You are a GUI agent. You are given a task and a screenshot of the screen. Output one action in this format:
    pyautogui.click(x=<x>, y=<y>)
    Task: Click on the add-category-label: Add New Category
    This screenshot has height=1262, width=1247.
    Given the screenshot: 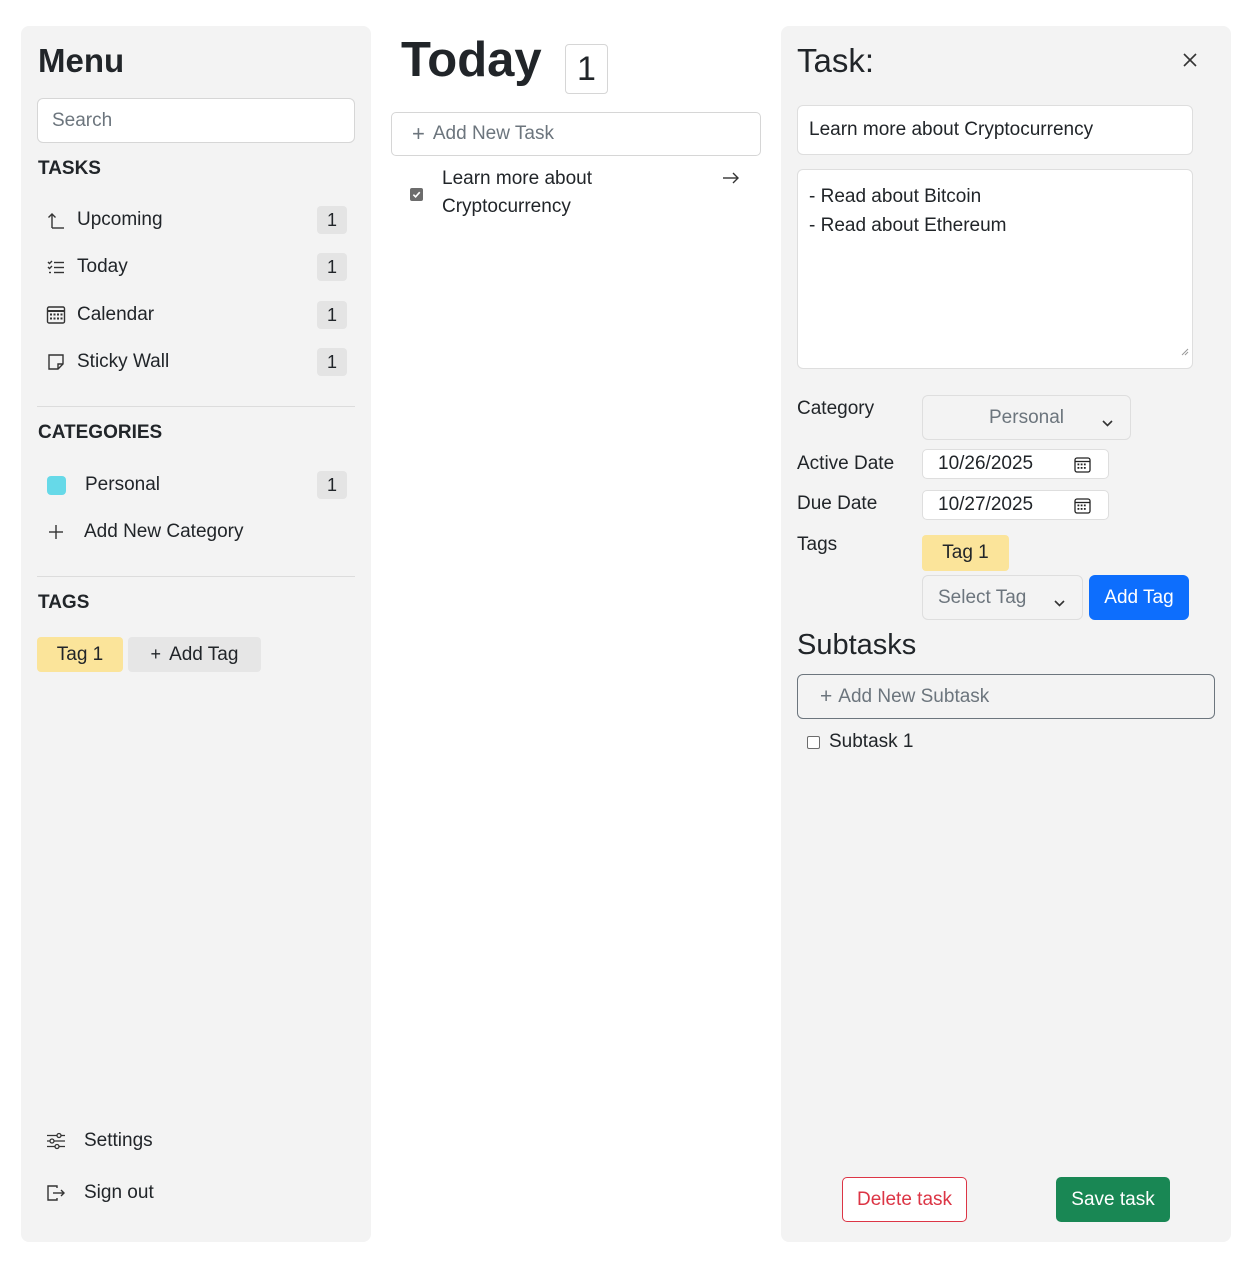 What is the action you would take?
    pyautogui.click(x=164, y=531)
    